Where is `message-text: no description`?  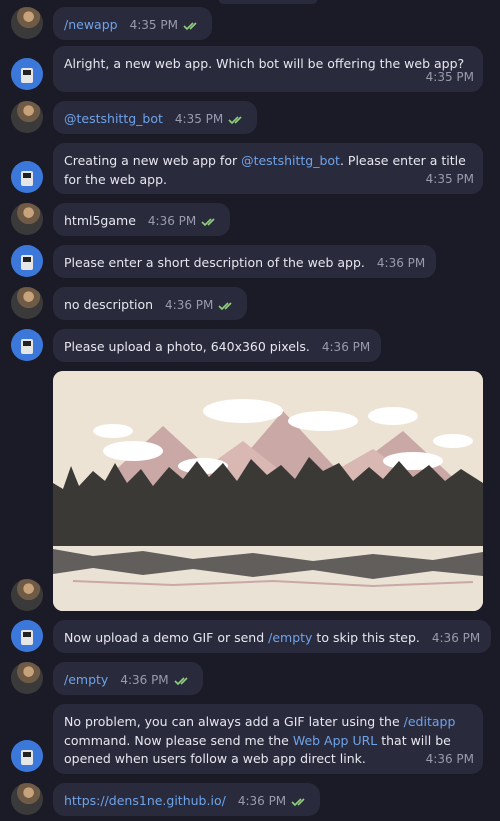
message-text: no description is located at coordinates (109, 304).